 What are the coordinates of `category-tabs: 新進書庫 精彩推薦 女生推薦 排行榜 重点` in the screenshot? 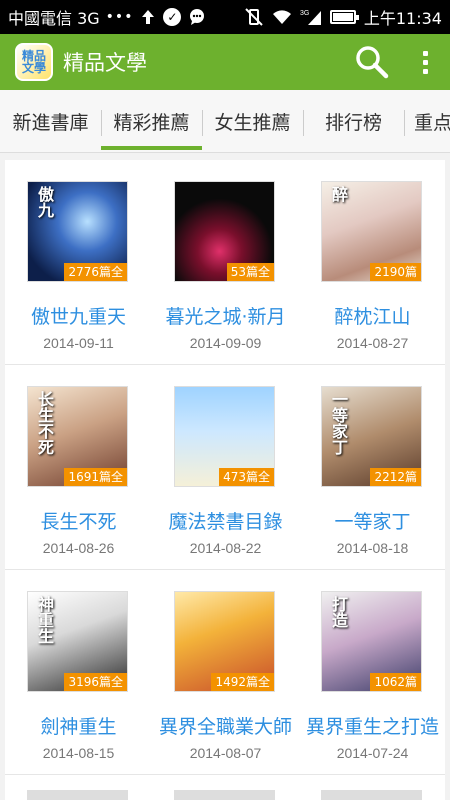 It's located at (225, 121).